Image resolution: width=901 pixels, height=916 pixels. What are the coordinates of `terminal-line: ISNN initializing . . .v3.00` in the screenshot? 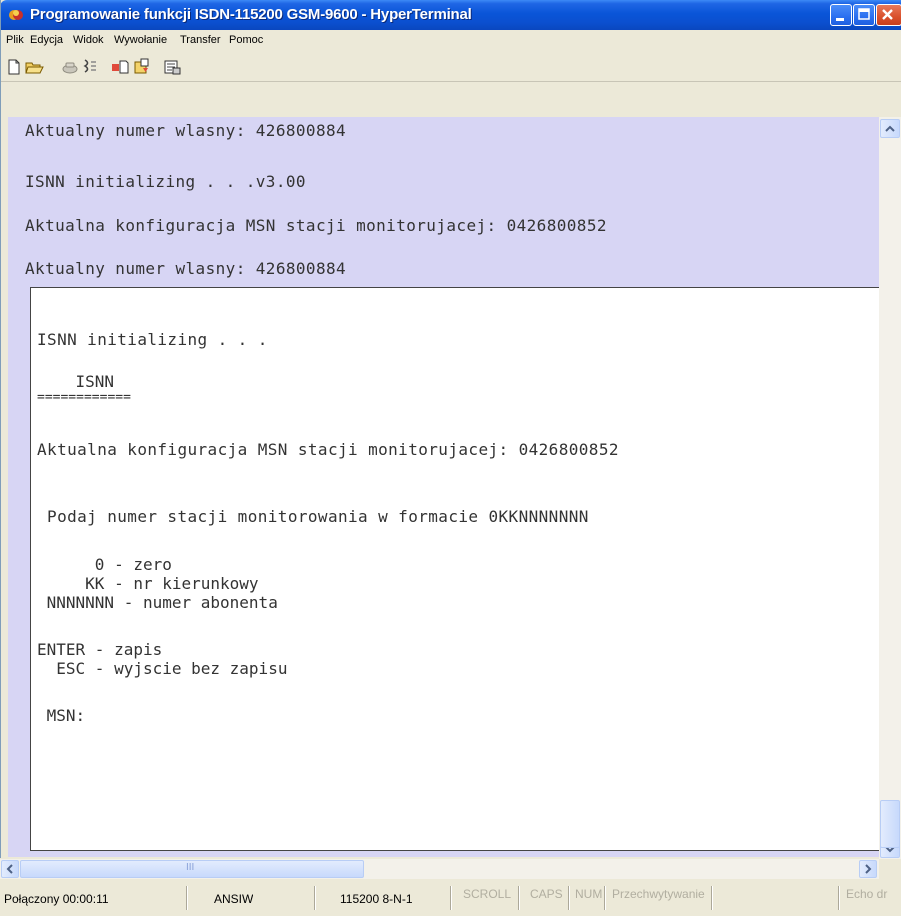 It's located at (165, 181).